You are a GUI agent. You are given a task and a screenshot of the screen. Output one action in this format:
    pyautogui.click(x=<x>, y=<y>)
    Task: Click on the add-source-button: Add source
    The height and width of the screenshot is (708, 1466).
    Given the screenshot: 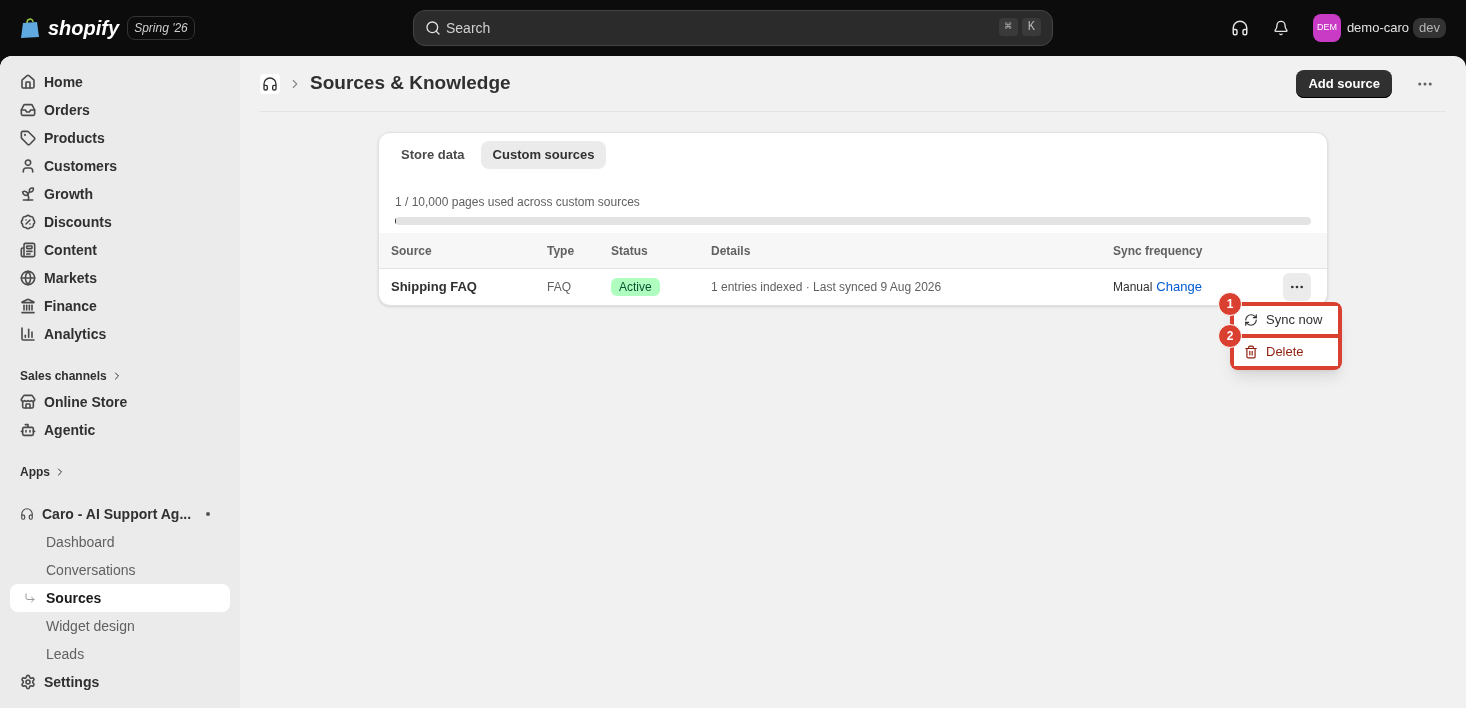 What is the action you would take?
    pyautogui.click(x=1344, y=83)
    